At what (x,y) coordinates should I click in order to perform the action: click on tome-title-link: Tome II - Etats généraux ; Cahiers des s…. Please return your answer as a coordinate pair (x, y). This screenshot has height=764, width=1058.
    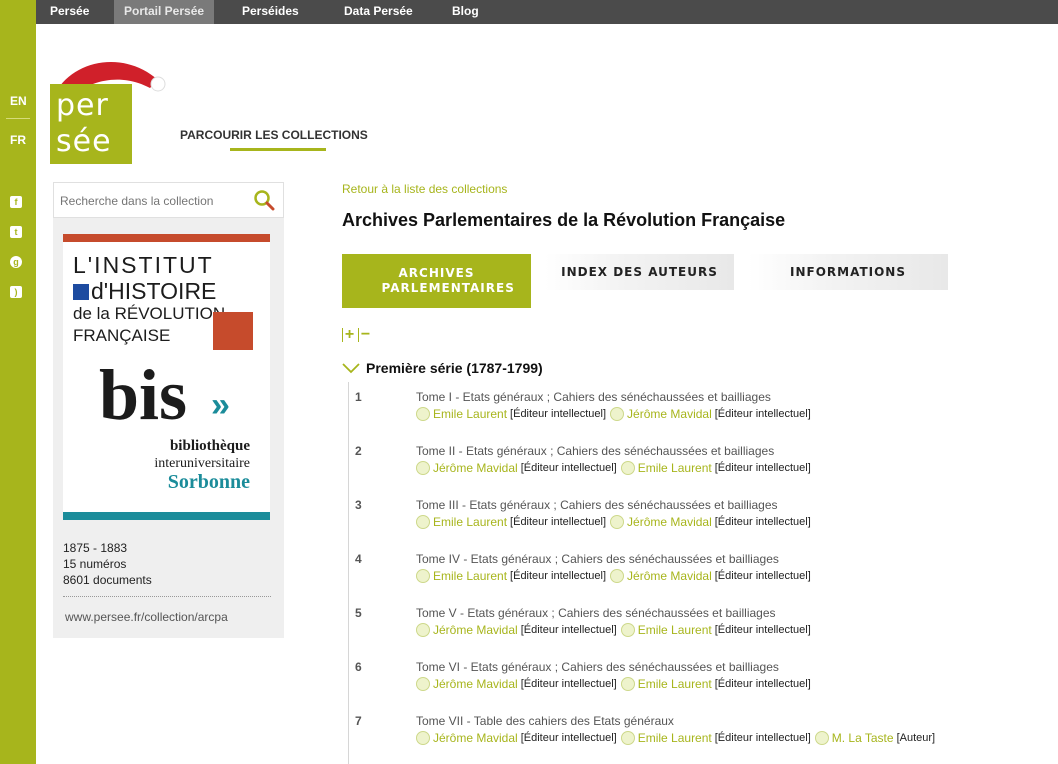
    Looking at the image, I should click on (595, 451).